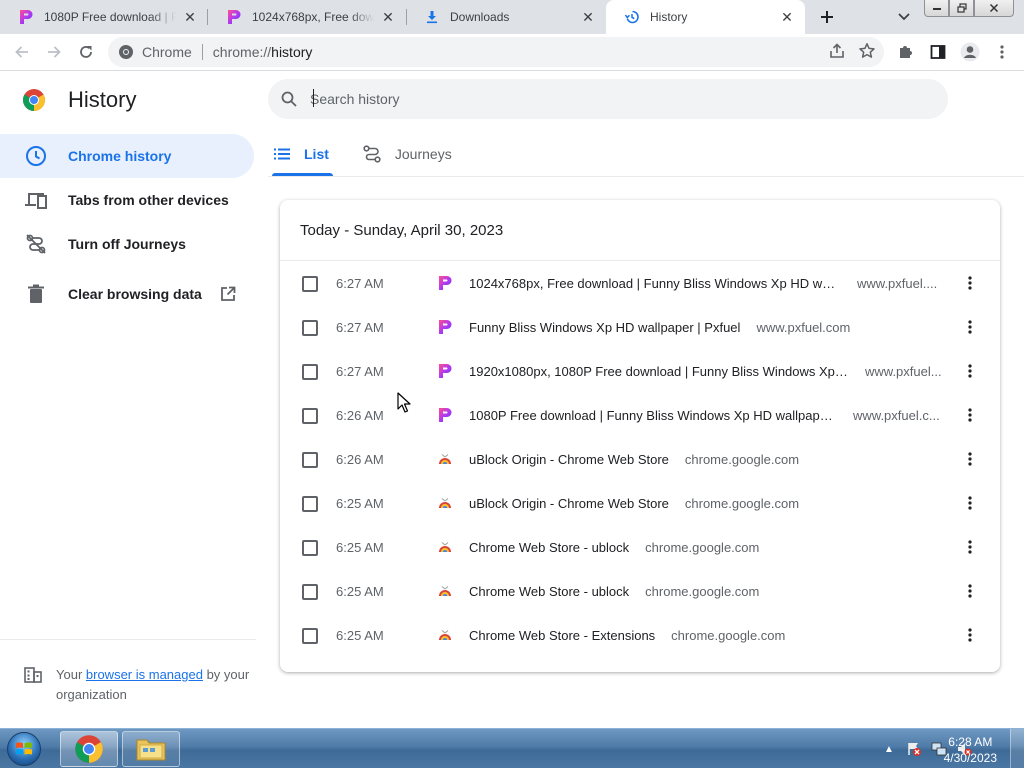 This screenshot has width=1024, height=768. What do you see at coordinates (360, 459) in the screenshot?
I see `row-time: 6:26 AM` at bounding box center [360, 459].